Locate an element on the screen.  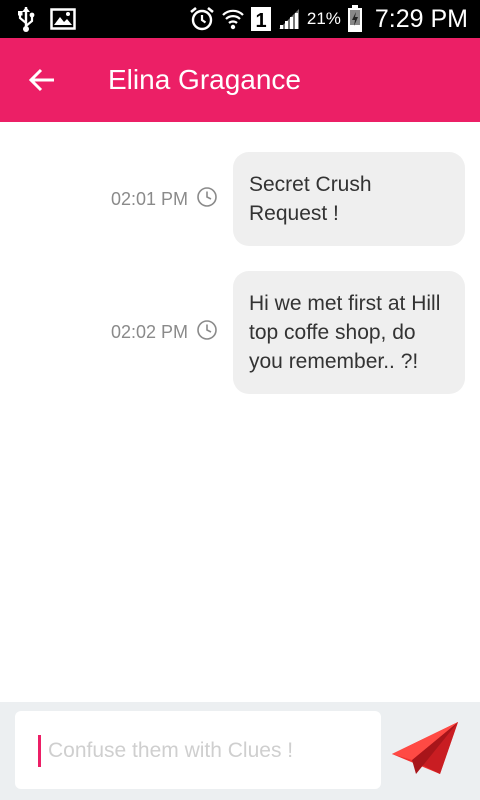
status-time: 7:29 PM is located at coordinates (421, 18).